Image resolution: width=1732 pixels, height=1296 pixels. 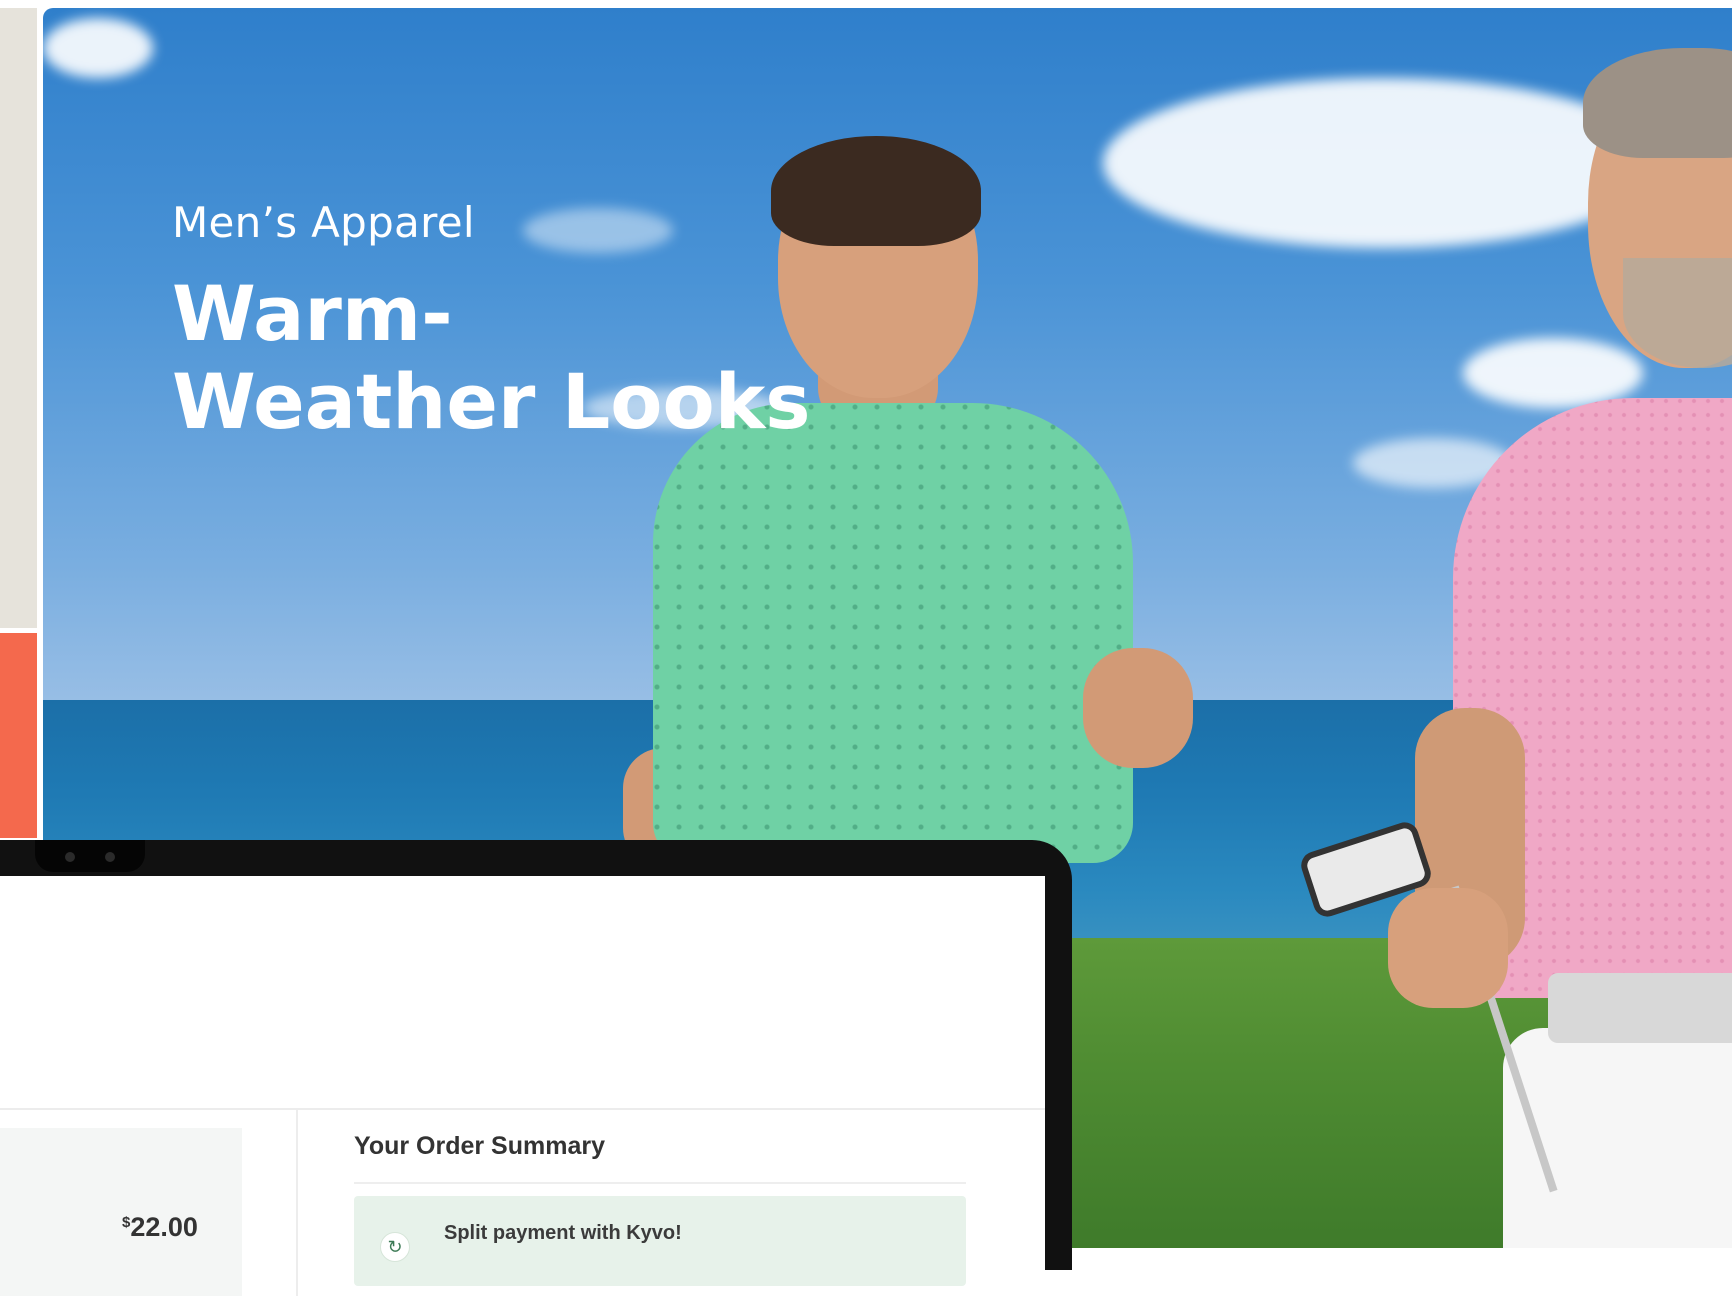 What do you see at coordinates (1138, 708) in the screenshot?
I see `model-fist` at bounding box center [1138, 708].